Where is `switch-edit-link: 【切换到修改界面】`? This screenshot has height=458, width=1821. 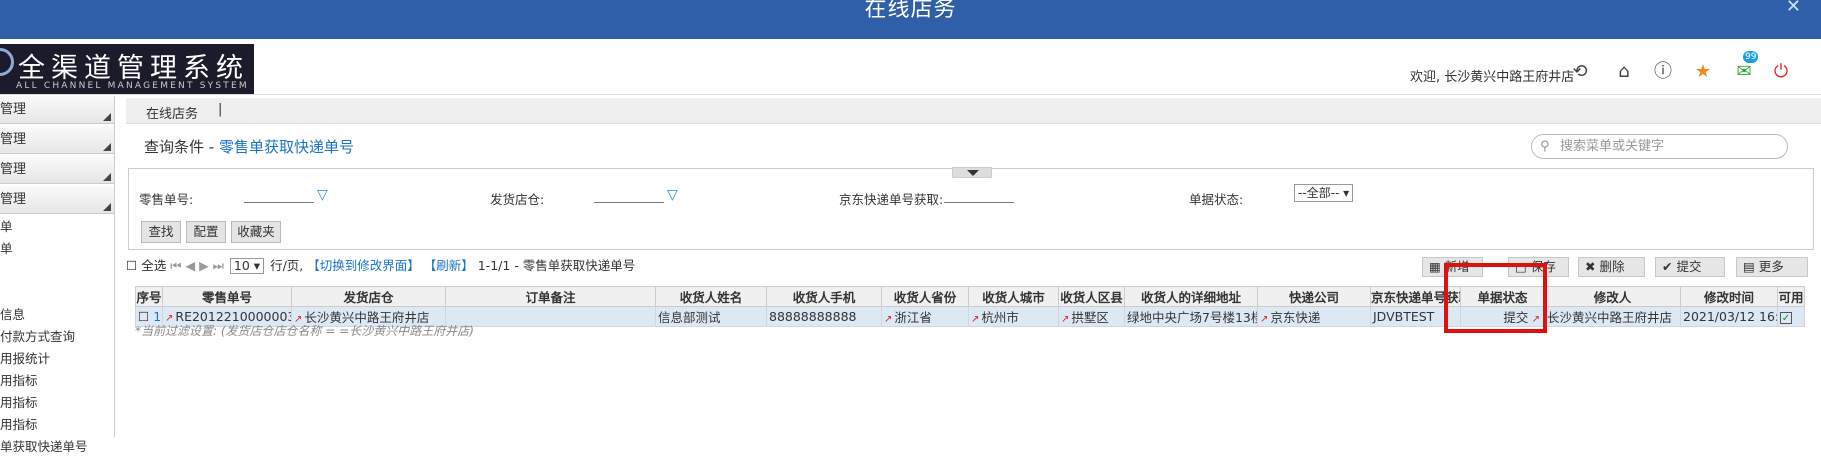 switch-edit-link: 【切换到修改界面】 is located at coordinates (363, 266).